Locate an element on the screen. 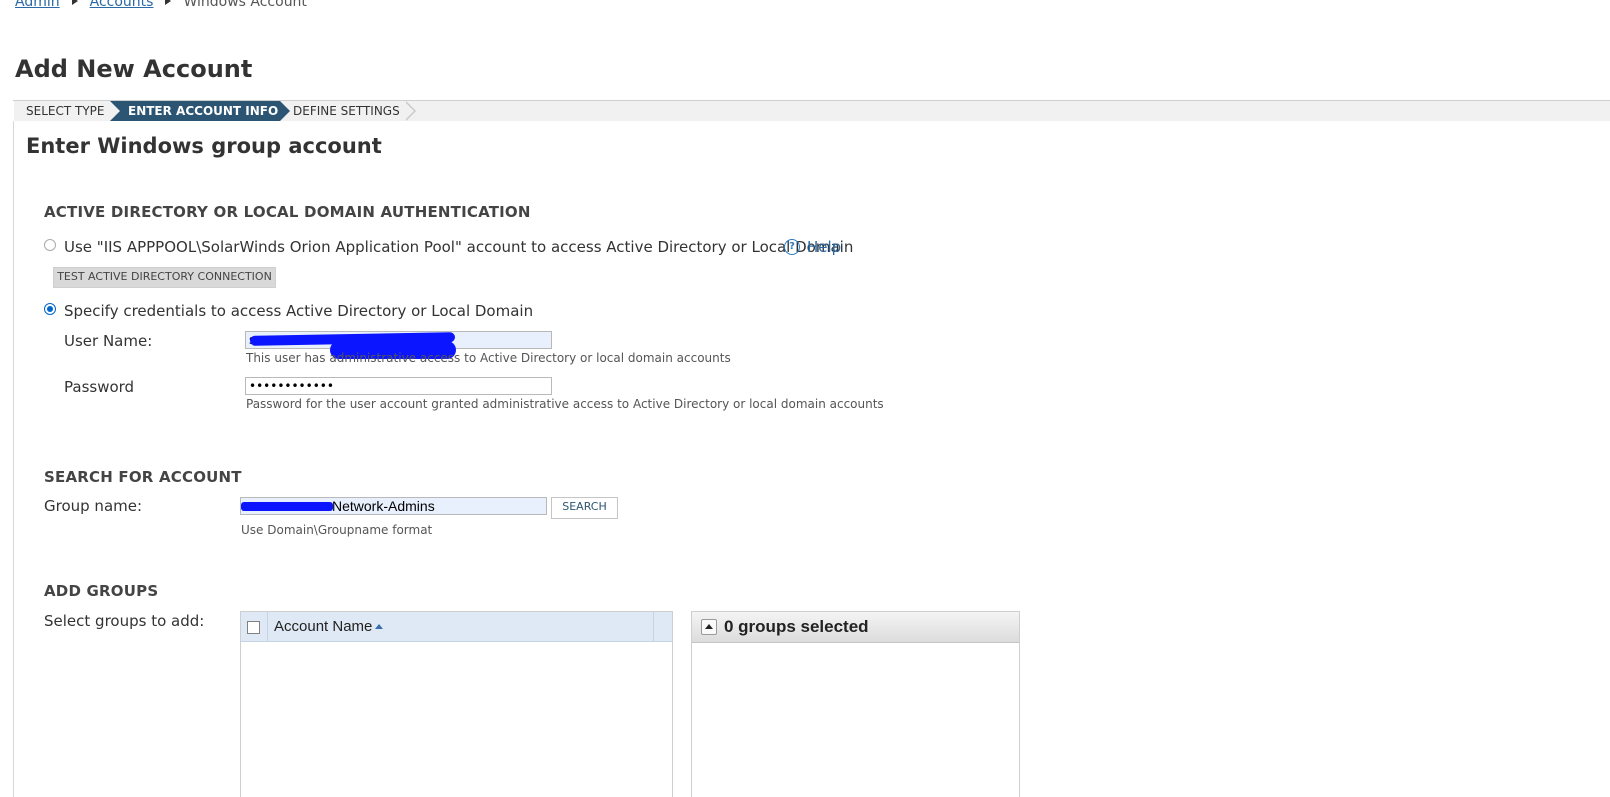 This screenshot has width=1610, height=797. content-left-border is located at coordinates (13, 459).